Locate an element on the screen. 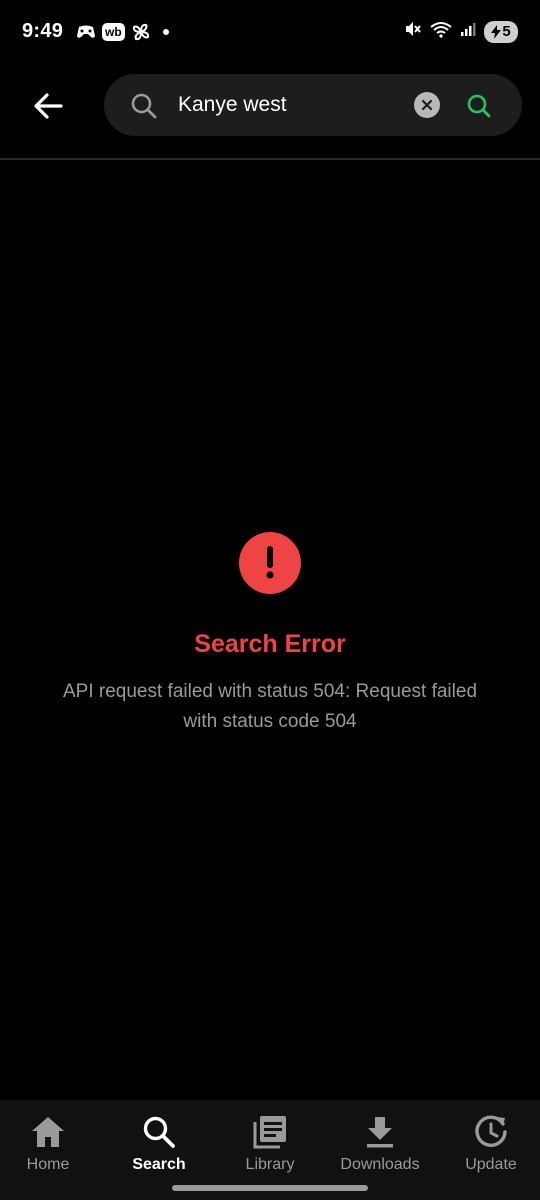  nav-label-home: Home is located at coordinates (48, 1164).